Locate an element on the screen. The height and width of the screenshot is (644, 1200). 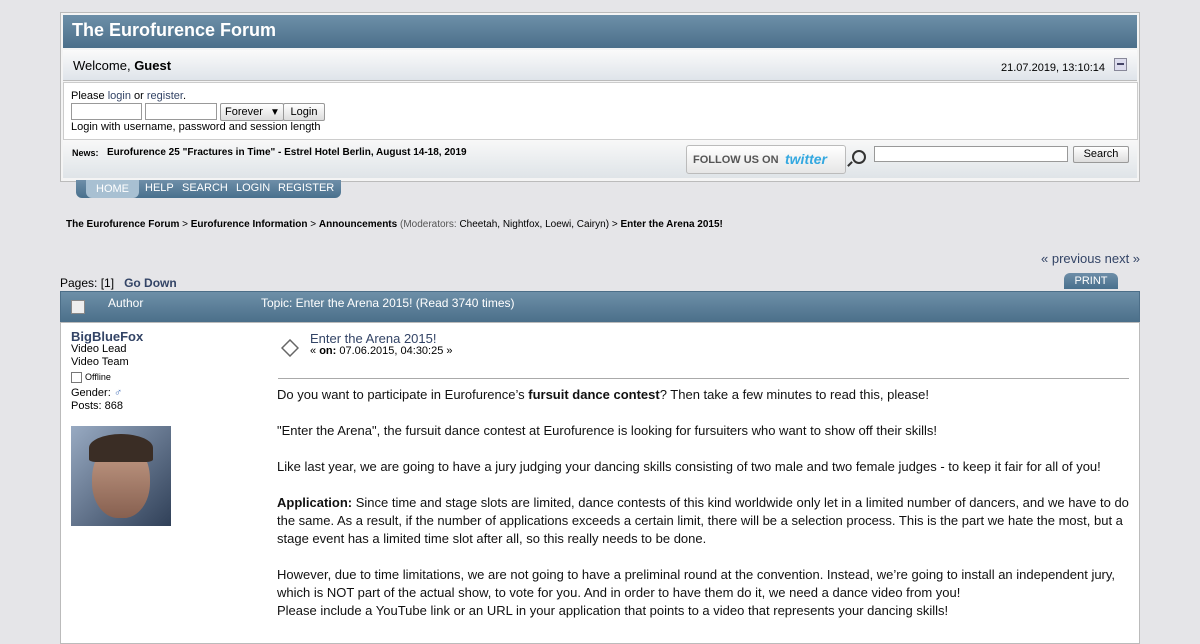
pages-label: Pages: [1] is located at coordinates (87, 283).